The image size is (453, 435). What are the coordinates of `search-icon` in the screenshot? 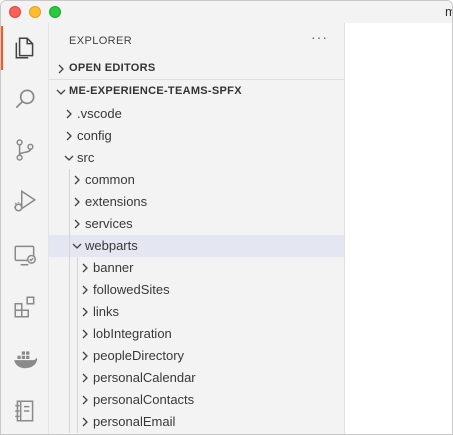 It's located at (25, 99).